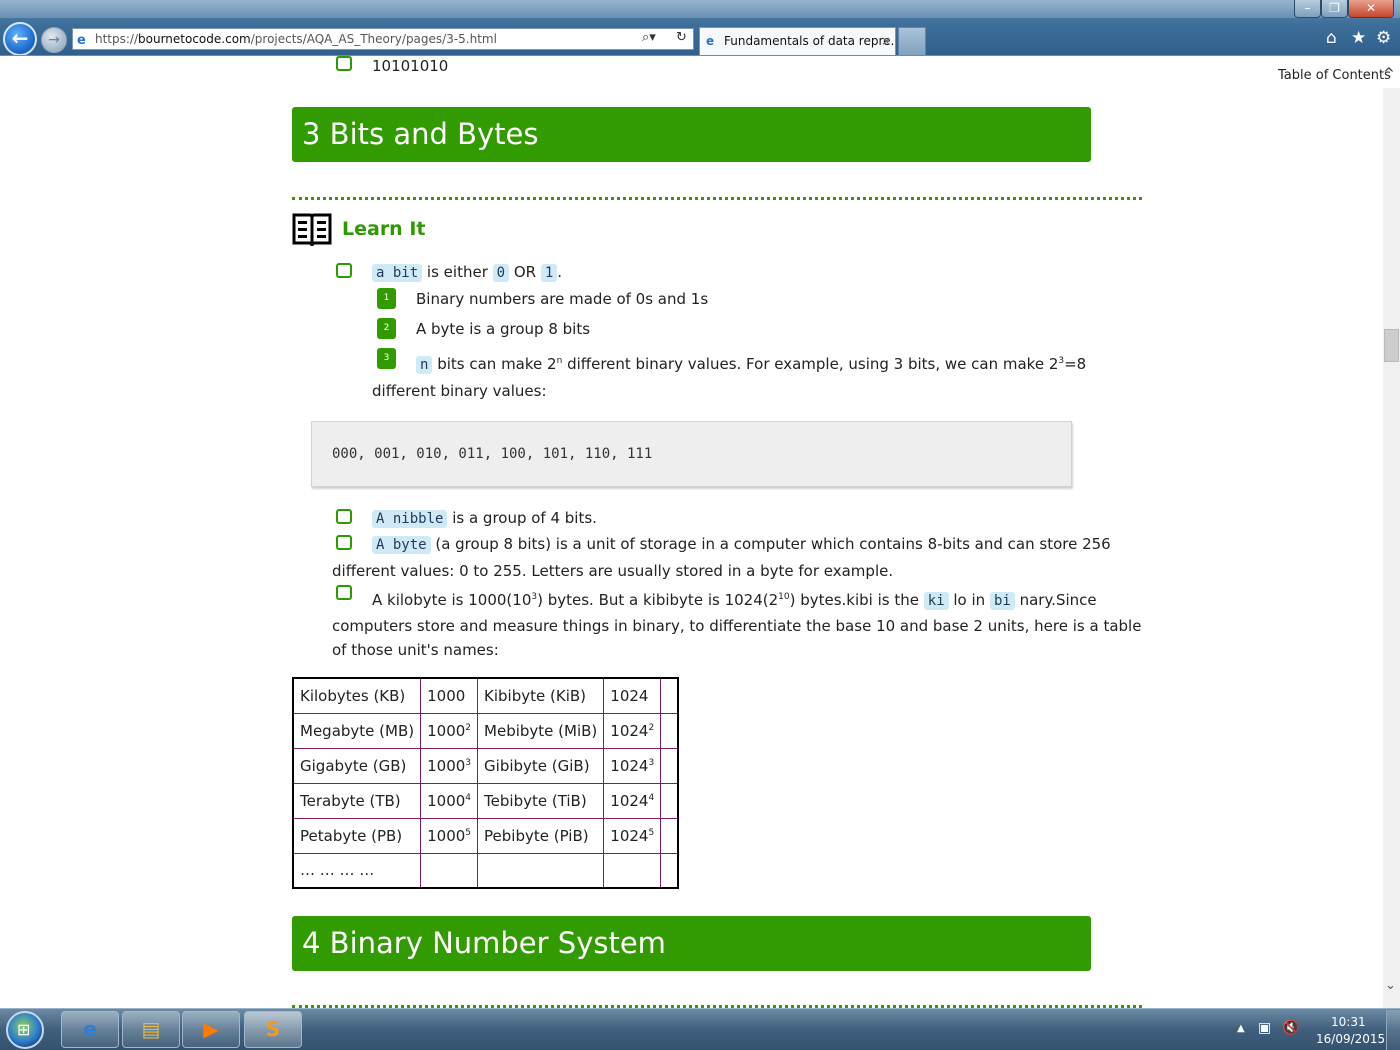 The width and height of the screenshot is (1400, 1050). I want to click on title-bar, so click(700, 9).